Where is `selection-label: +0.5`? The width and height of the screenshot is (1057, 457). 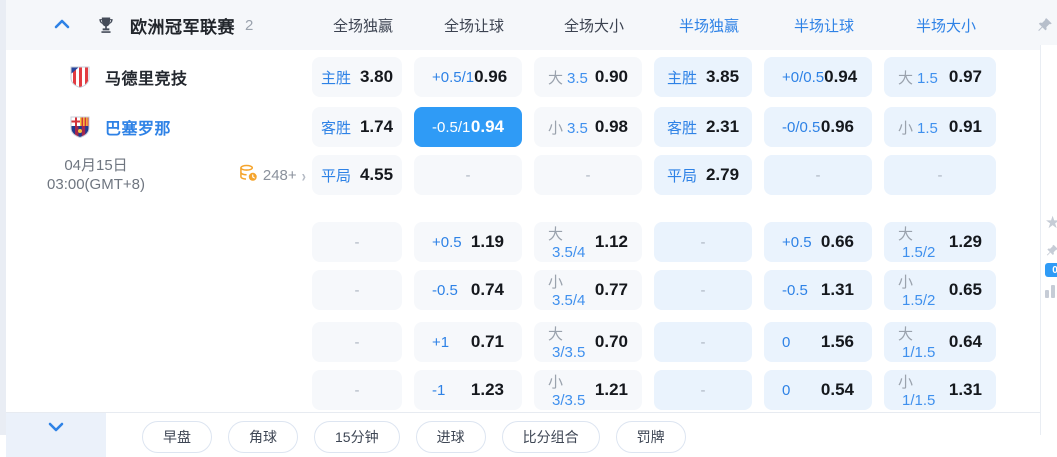
selection-label: +0.5 is located at coordinates (447, 242).